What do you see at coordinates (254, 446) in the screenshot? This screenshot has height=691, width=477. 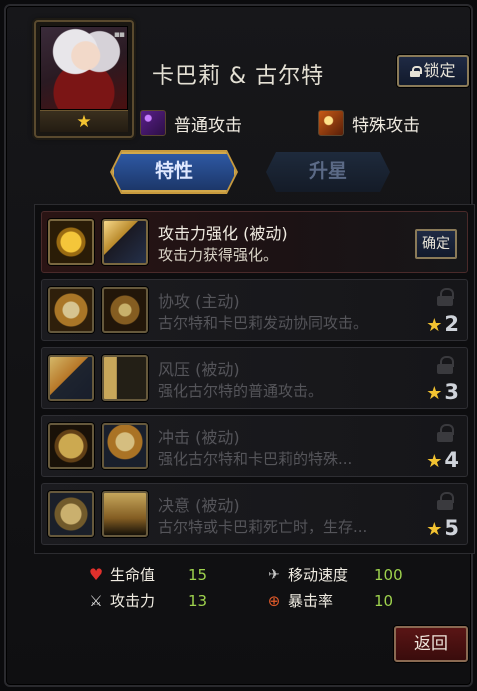 I see `skill-row-impact: 冲击 (被动) 强化古尔特和卡巴莉的特殊... ★4` at bounding box center [254, 446].